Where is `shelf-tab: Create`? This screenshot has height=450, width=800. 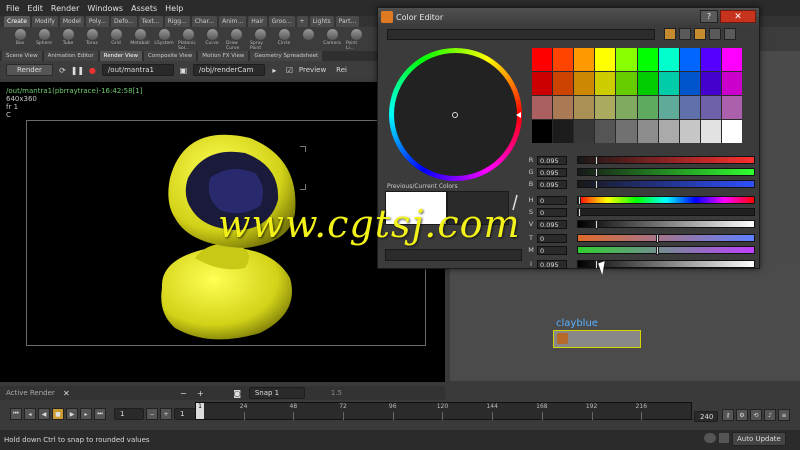 shelf-tab: Create is located at coordinates (17, 21).